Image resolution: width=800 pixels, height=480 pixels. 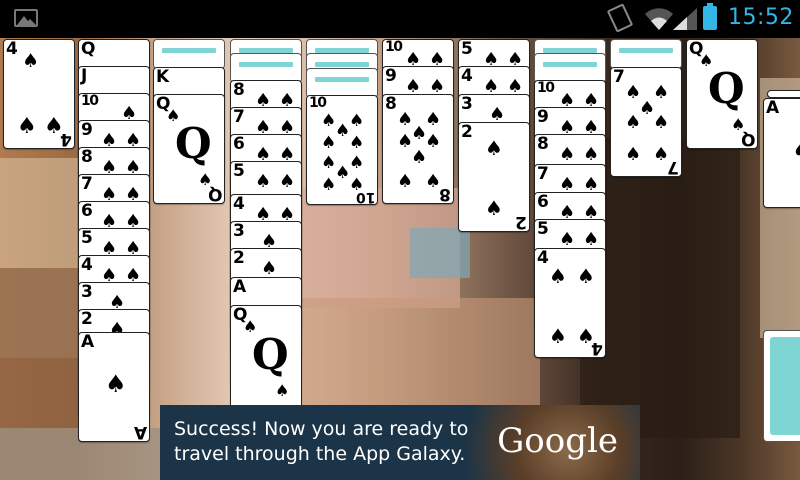 What do you see at coordinates (620, 18) in the screenshot?
I see `vibrate-icon` at bounding box center [620, 18].